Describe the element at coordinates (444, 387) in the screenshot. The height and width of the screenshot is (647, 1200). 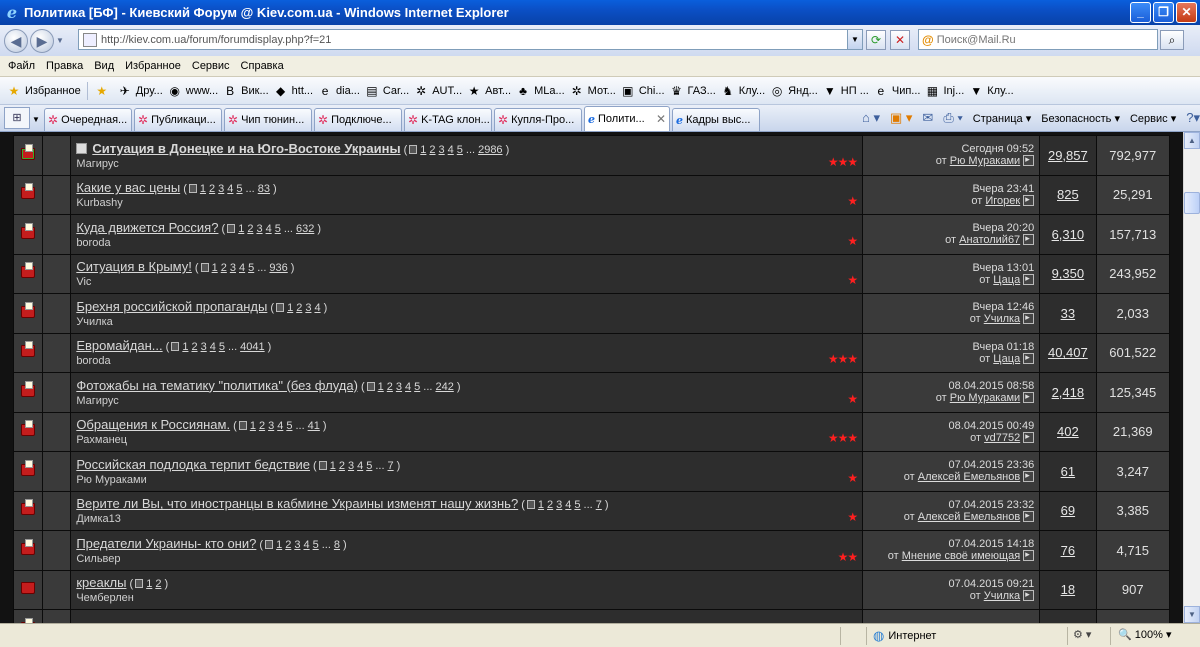
I see `page-link: 242` at that location.